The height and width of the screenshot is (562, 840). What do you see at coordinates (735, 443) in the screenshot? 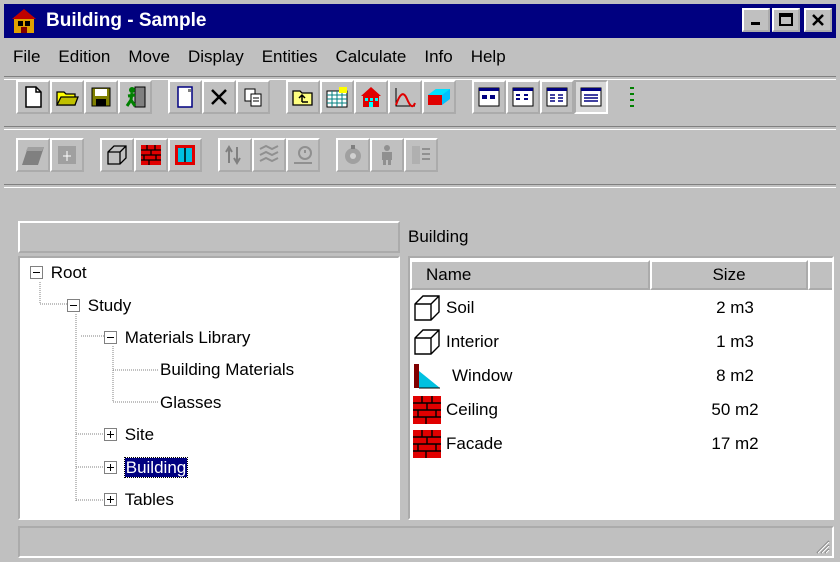
I see `row-size: 17 m2` at bounding box center [735, 443].